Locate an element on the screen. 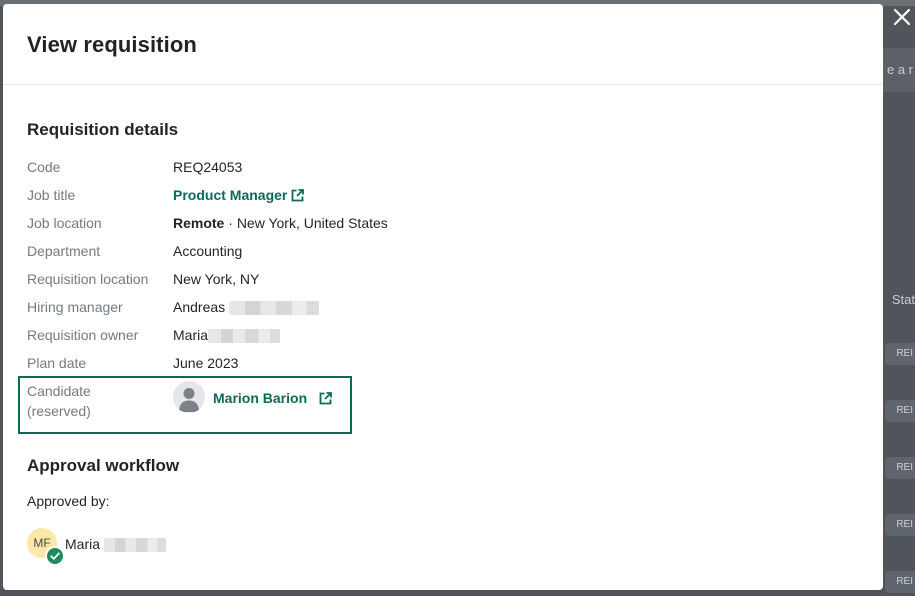 The width and height of the screenshot is (915, 596). hiring-manager-value: Andreas is located at coordinates (246, 307).